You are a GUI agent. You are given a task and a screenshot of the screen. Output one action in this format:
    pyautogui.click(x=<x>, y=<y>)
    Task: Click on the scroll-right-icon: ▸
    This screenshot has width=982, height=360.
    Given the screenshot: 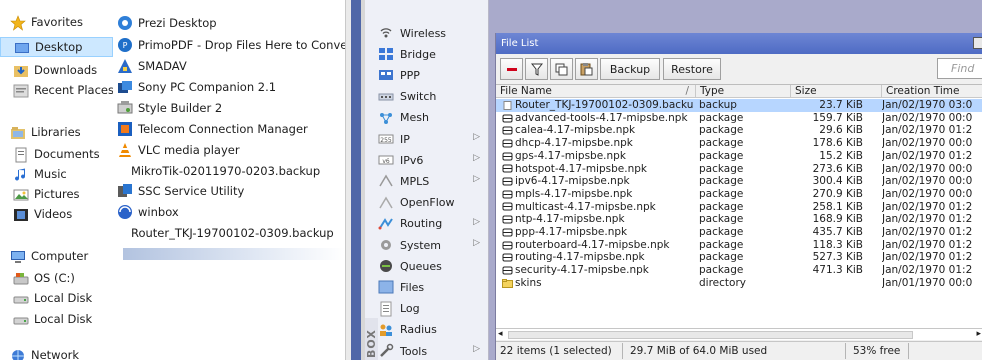 What is the action you would take?
    pyautogui.click(x=978, y=334)
    